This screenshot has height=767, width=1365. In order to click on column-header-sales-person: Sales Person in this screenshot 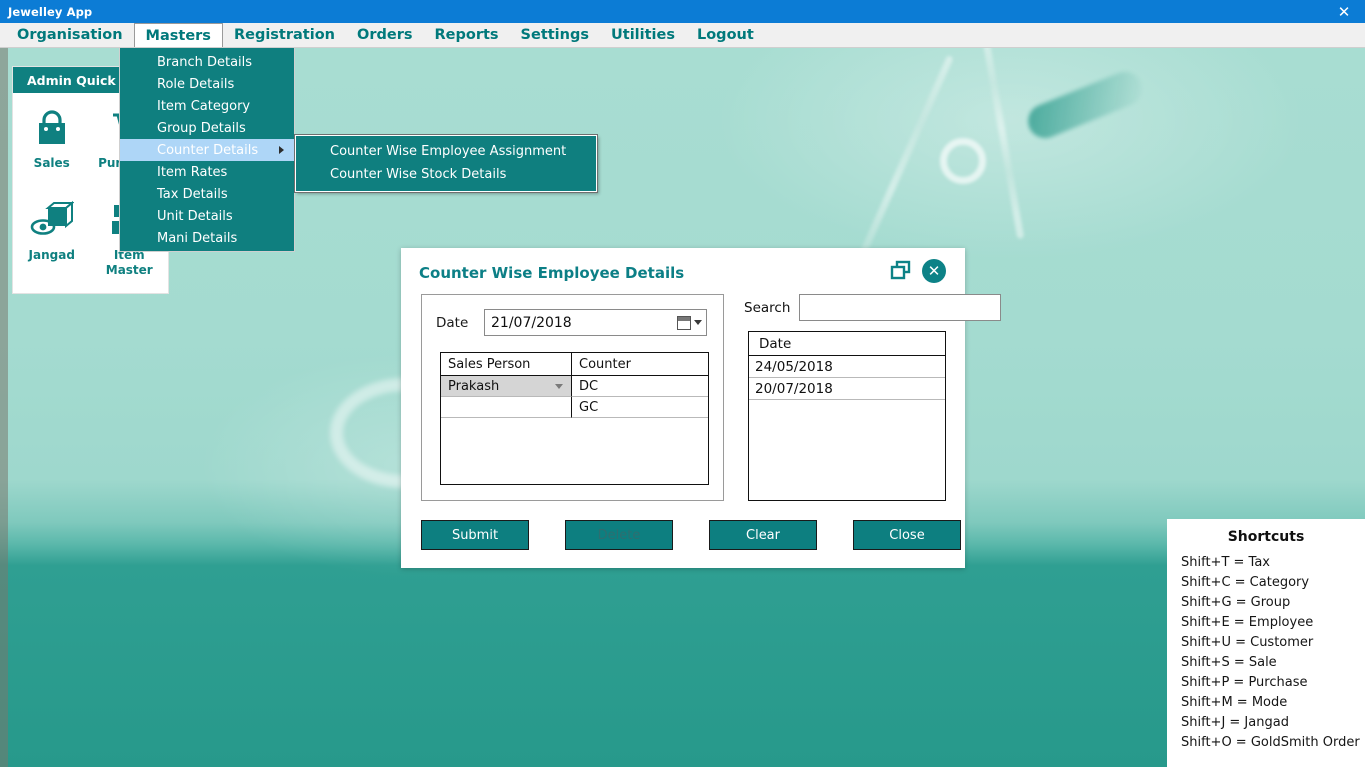, I will do `click(506, 364)`.